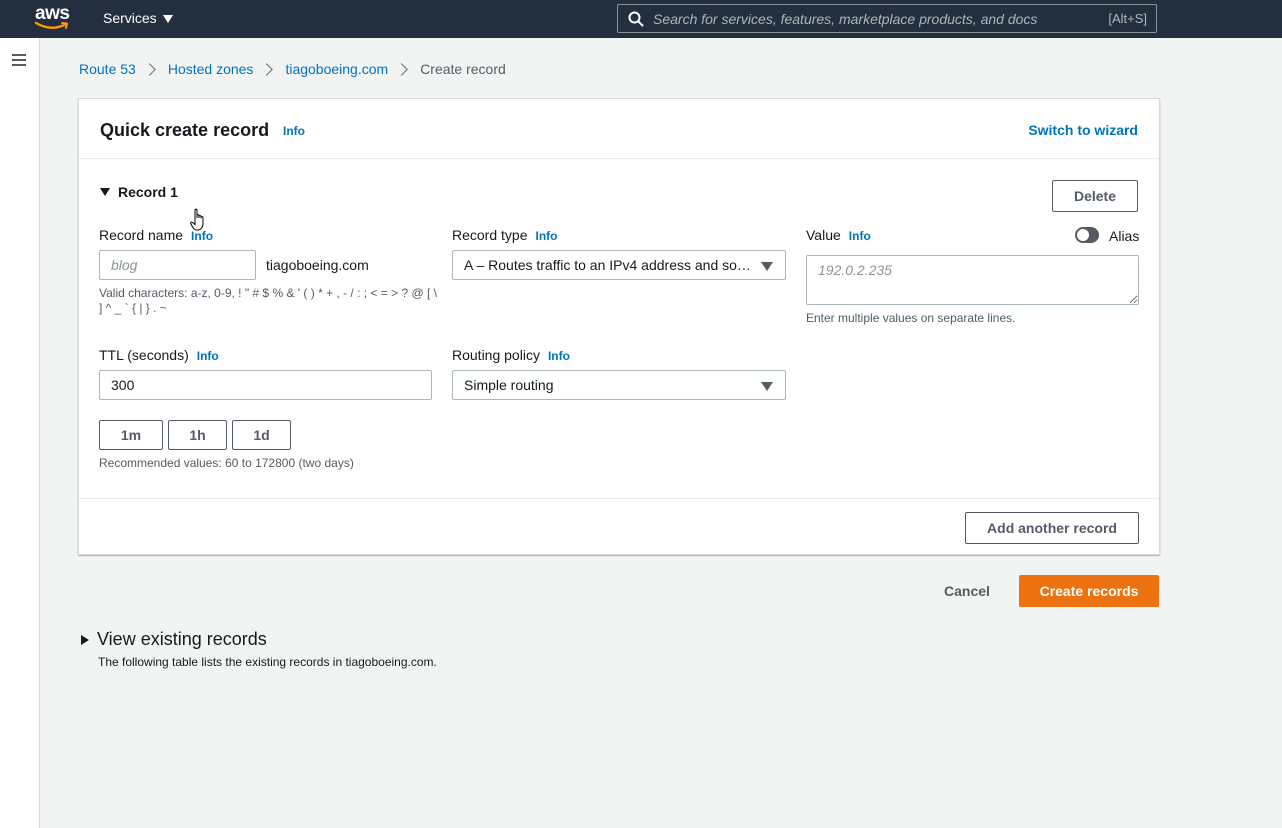 The height and width of the screenshot is (828, 1282). Describe the element at coordinates (1083, 130) in the screenshot. I see `switch-to-wizard-link: Switch to wizard` at that location.